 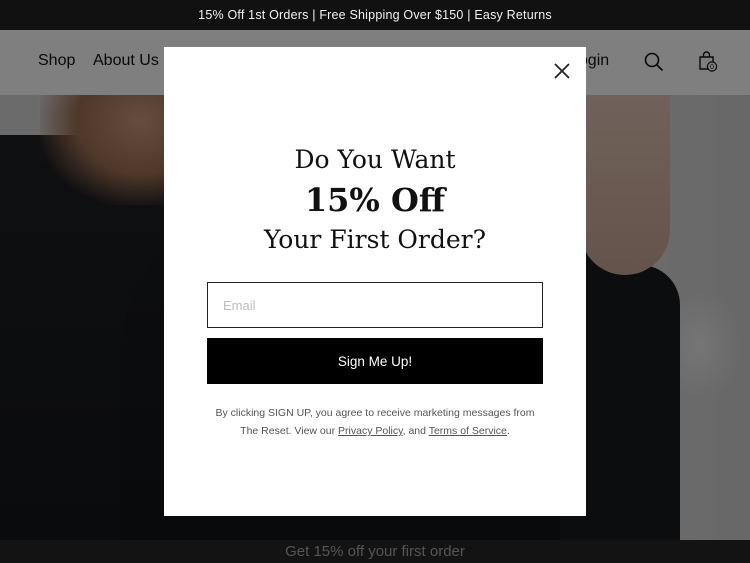 What do you see at coordinates (562, 71) in the screenshot?
I see `close-icon` at bounding box center [562, 71].